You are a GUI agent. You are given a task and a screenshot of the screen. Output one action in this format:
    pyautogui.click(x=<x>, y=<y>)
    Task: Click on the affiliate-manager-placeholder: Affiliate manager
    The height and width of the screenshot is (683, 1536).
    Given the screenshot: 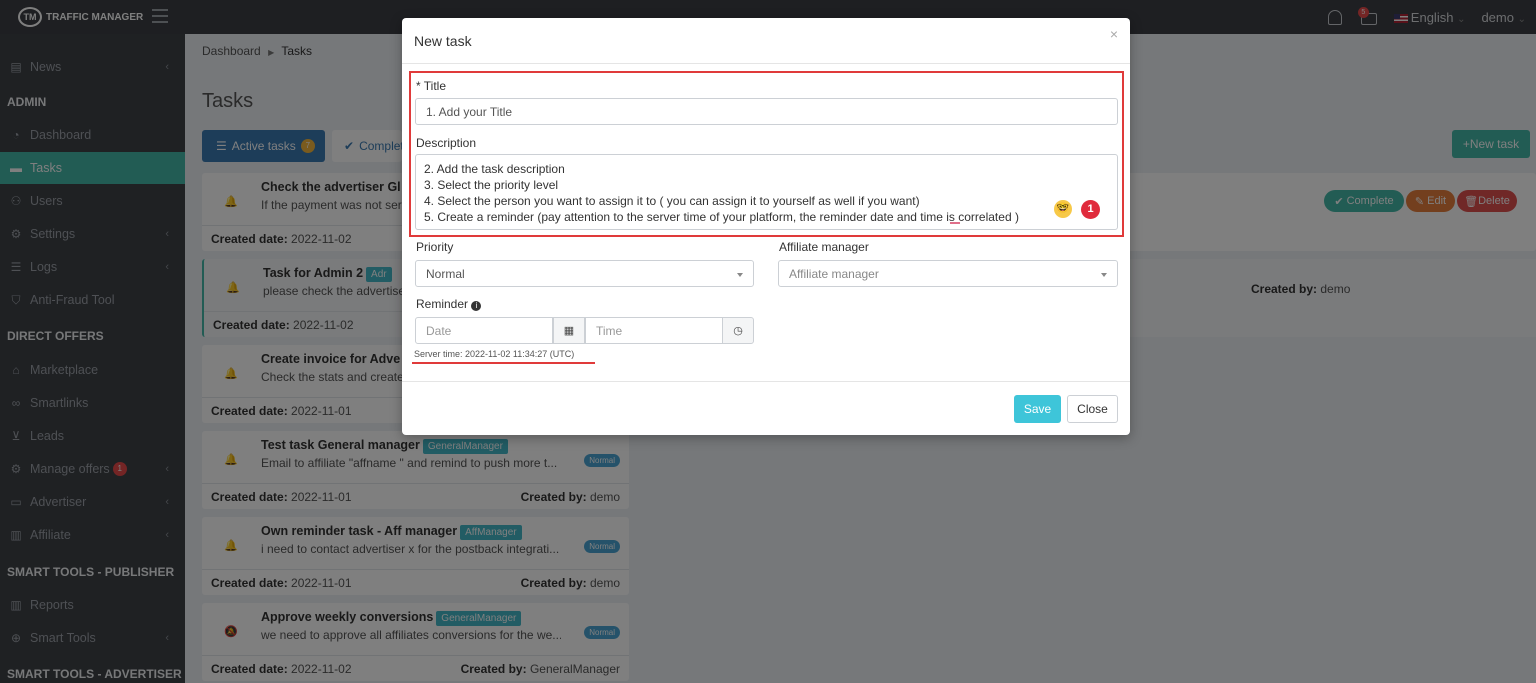 What is the action you would take?
    pyautogui.click(x=834, y=273)
    